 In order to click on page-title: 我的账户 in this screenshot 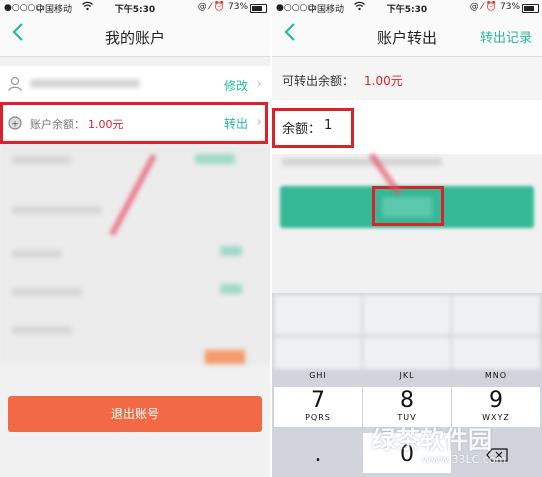, I will do `click(134, 38)`.